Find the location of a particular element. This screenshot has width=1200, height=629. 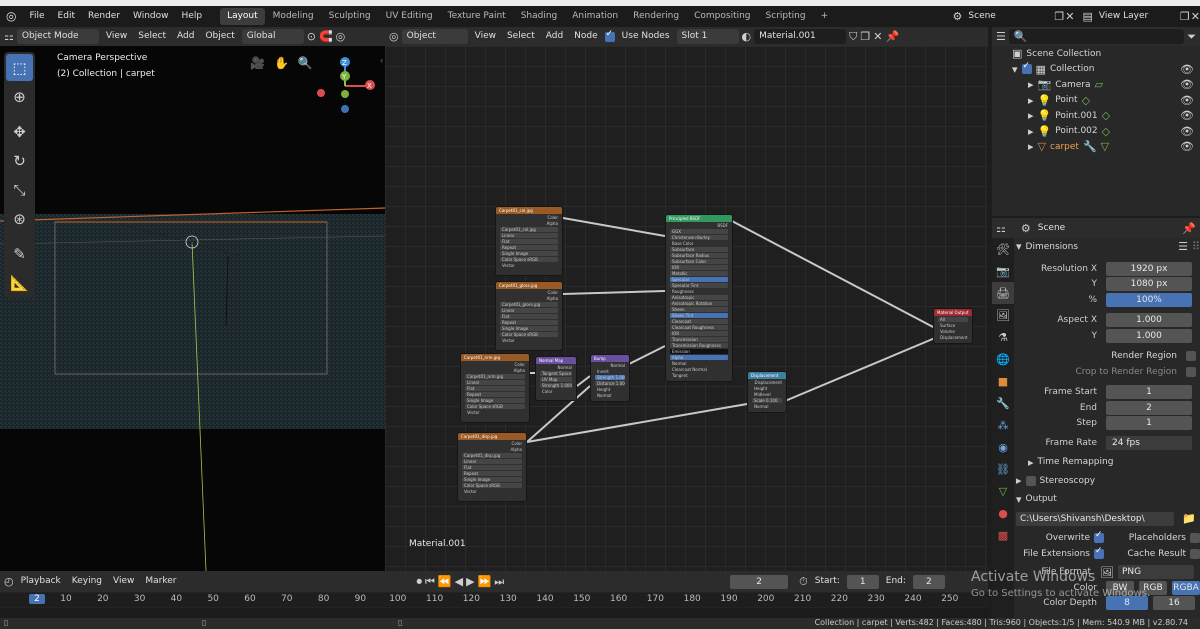

pivot-icon: ⊙ is located at coordinates (311, 36).